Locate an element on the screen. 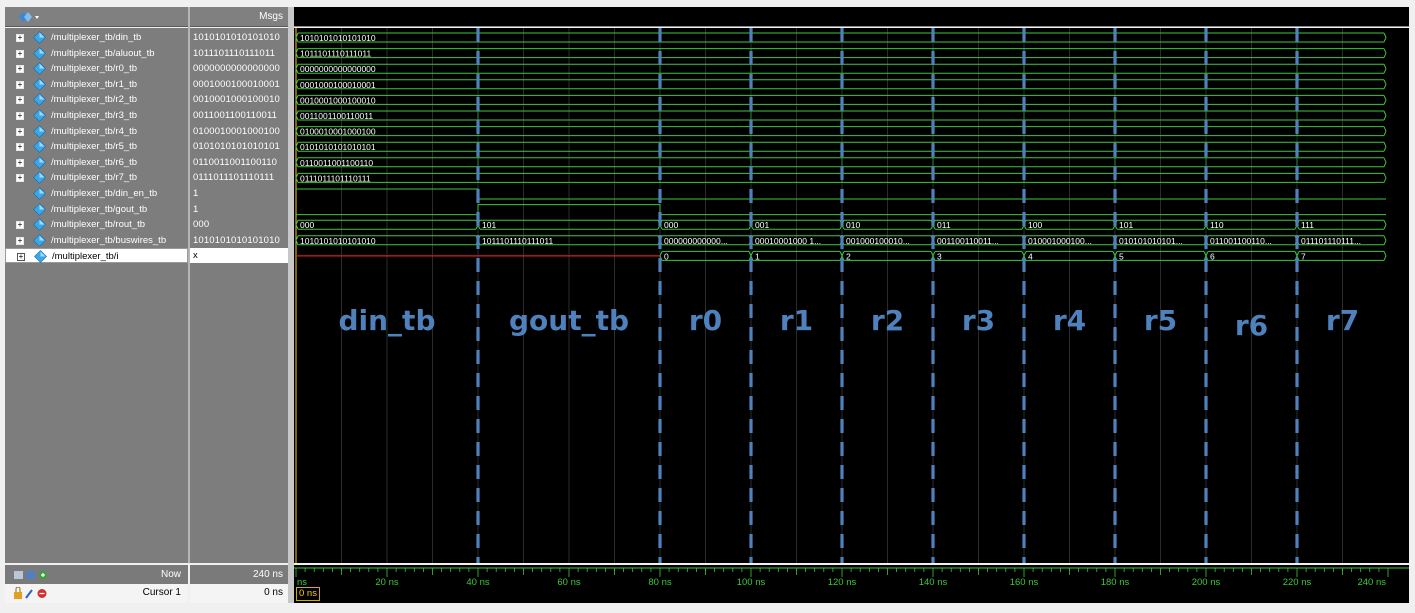  buswires-value-label: 1011101110111011 is located at coordinates (517, 241).